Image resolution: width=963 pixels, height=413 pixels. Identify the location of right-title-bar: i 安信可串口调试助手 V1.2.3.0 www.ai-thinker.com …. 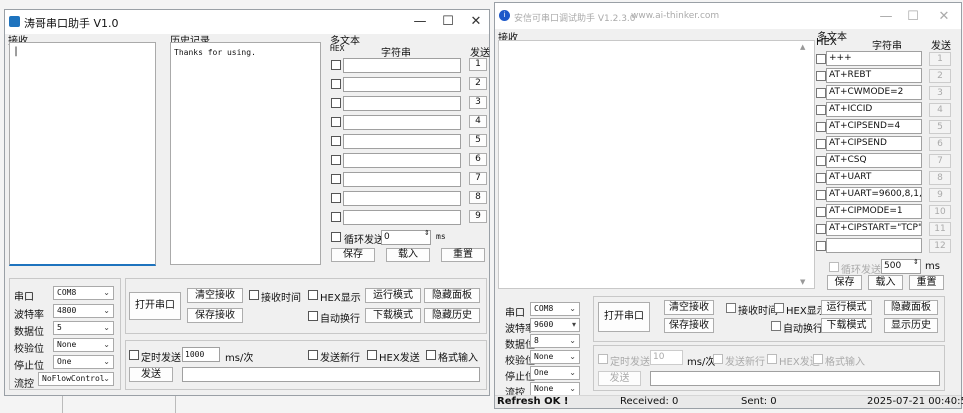
(728, 16).